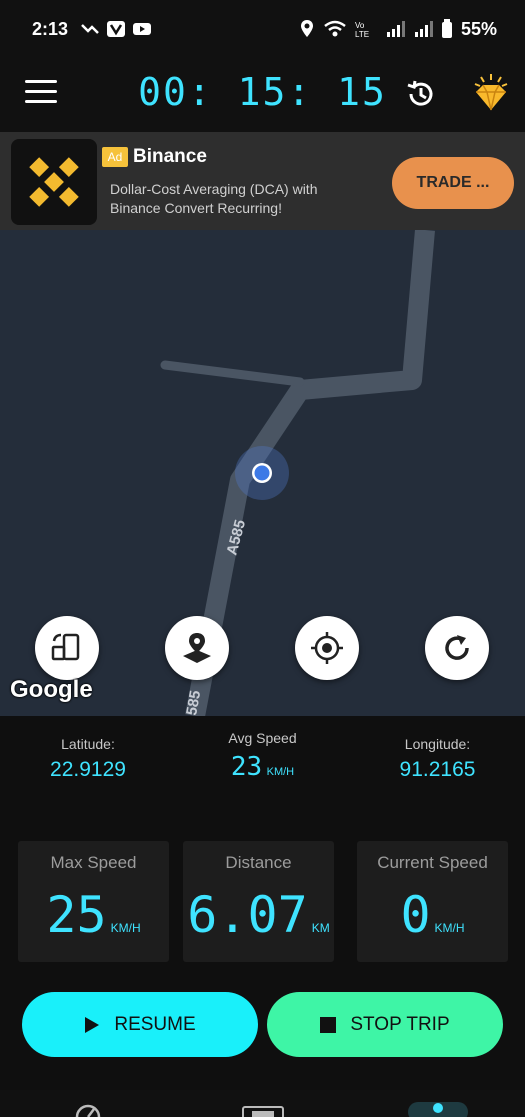  Describe the element at coordinates (93, 862) in the screenshot. I see `max-speed-label: Max Speed` at that location.